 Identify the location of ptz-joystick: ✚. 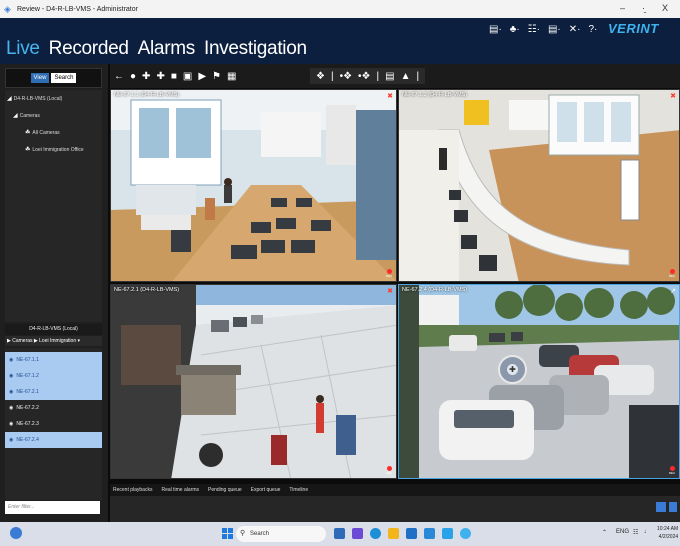
(512, 369).